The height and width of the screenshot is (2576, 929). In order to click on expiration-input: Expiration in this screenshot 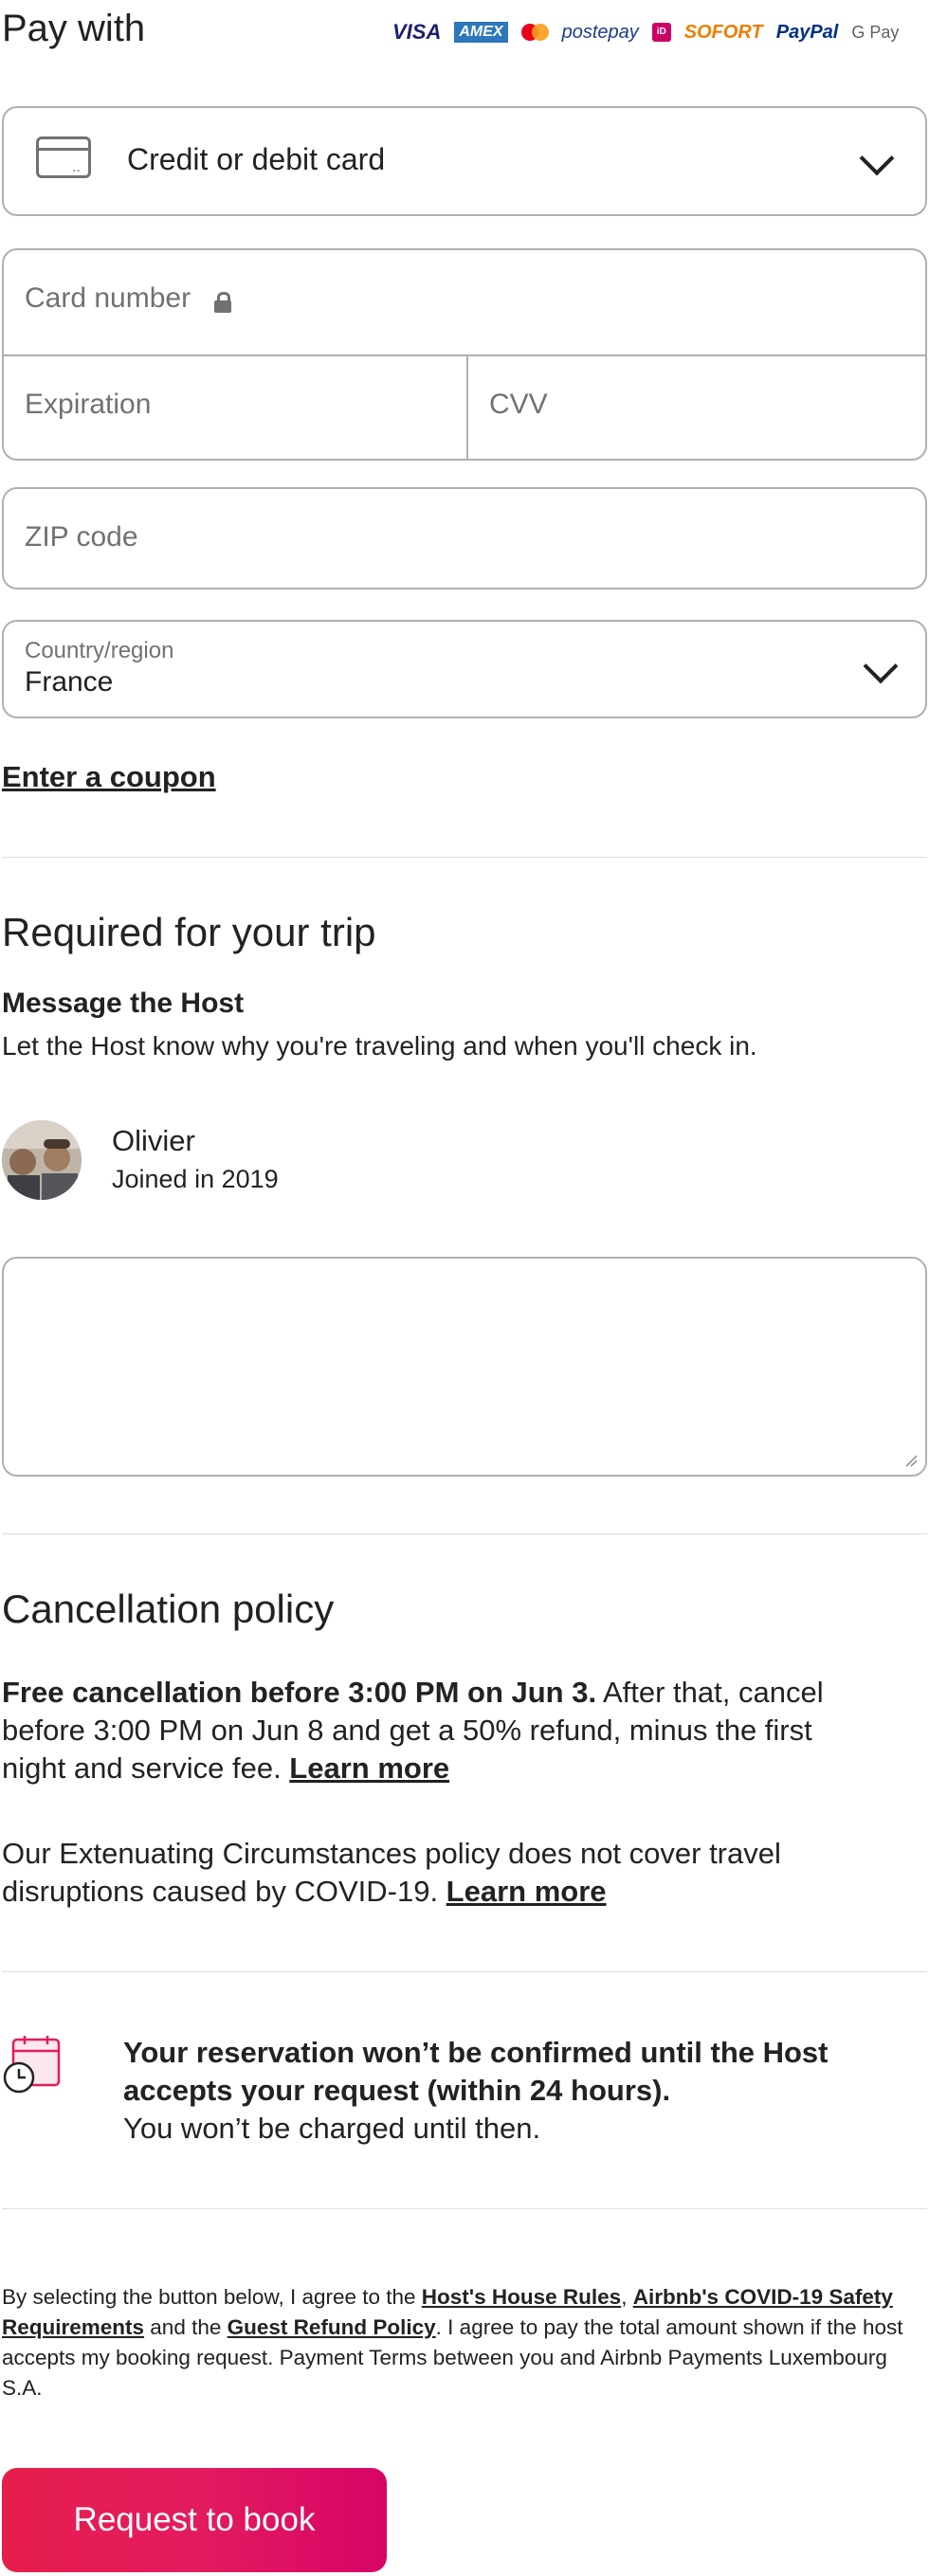, I will do `click(88, 405)`.